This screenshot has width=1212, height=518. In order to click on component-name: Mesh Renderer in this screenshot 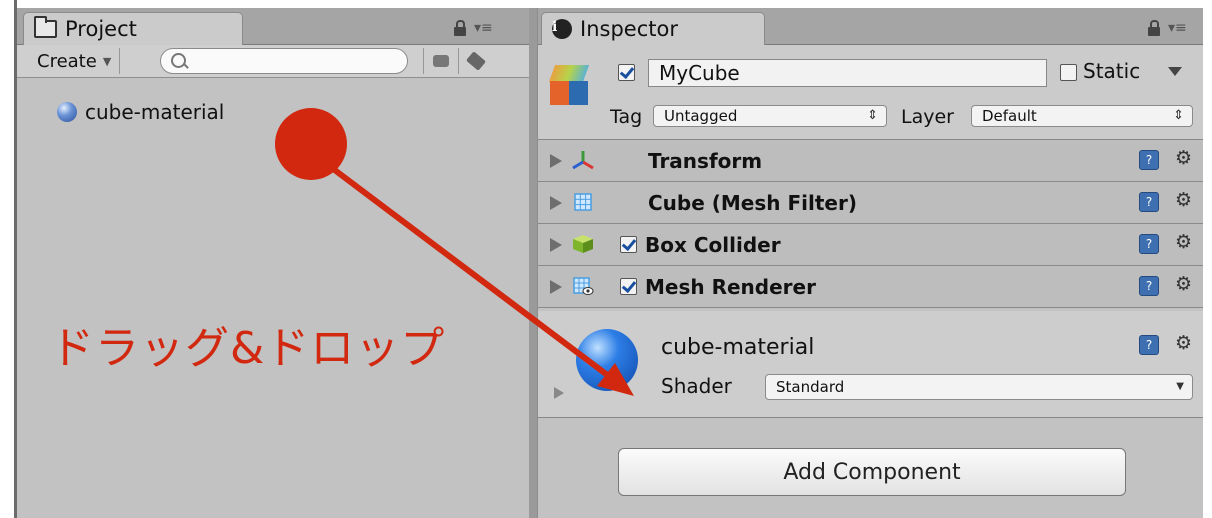, I will do `click(730, 287)`.